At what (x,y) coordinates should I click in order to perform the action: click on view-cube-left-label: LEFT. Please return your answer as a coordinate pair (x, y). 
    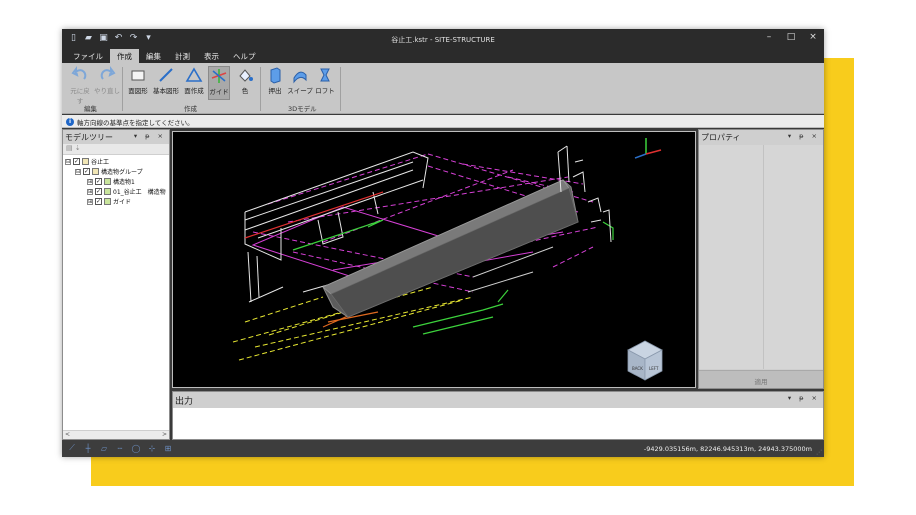
    Looking at the image, I should click on (654, 368).